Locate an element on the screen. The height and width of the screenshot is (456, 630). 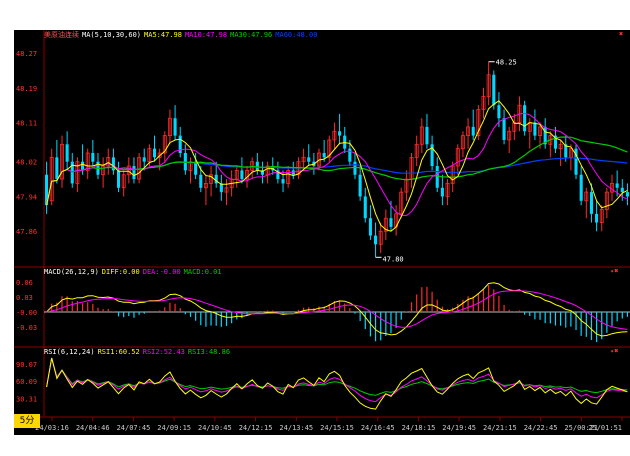
rsi-tick-label: 90.07 is located at coordinates (26, 365).